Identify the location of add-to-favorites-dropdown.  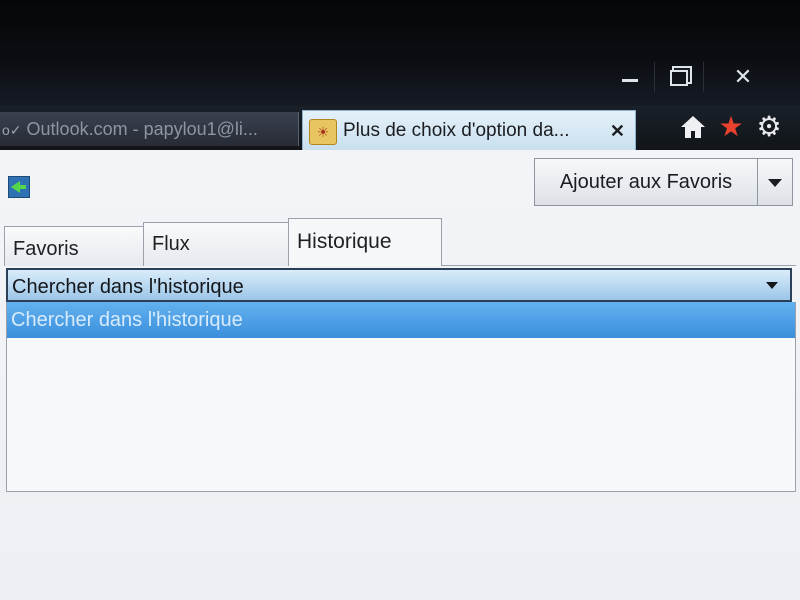
(775, 182).